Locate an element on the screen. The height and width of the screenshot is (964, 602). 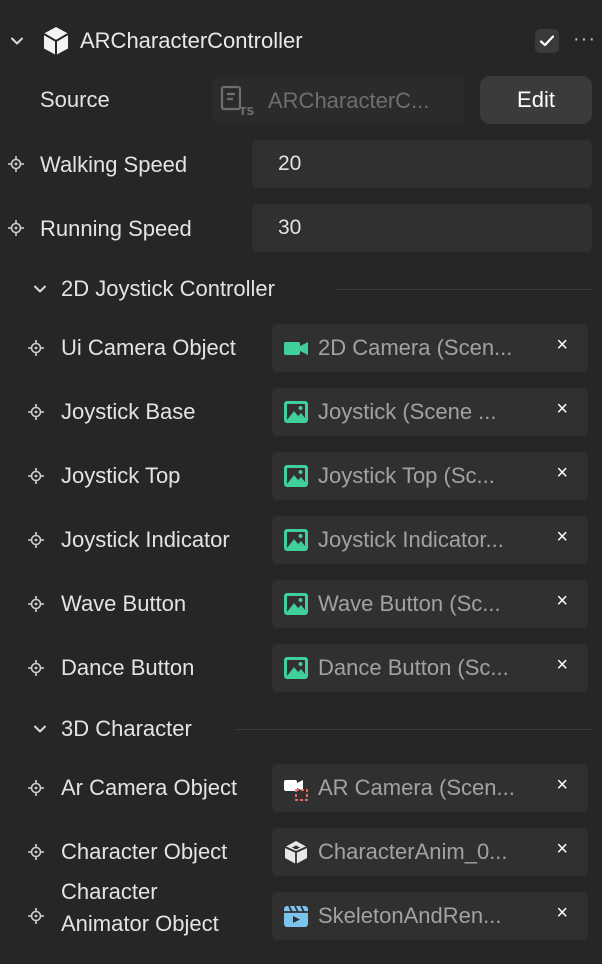
walking-speed-input: 20 is located at coordinates (422, 164).